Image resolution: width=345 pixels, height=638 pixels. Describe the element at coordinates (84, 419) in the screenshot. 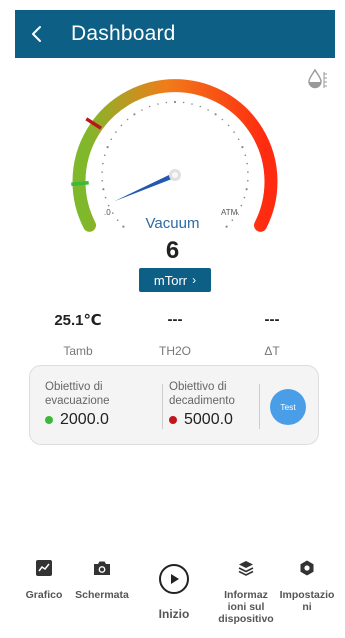

I see `evacuation-value: 2000.0` at that location.